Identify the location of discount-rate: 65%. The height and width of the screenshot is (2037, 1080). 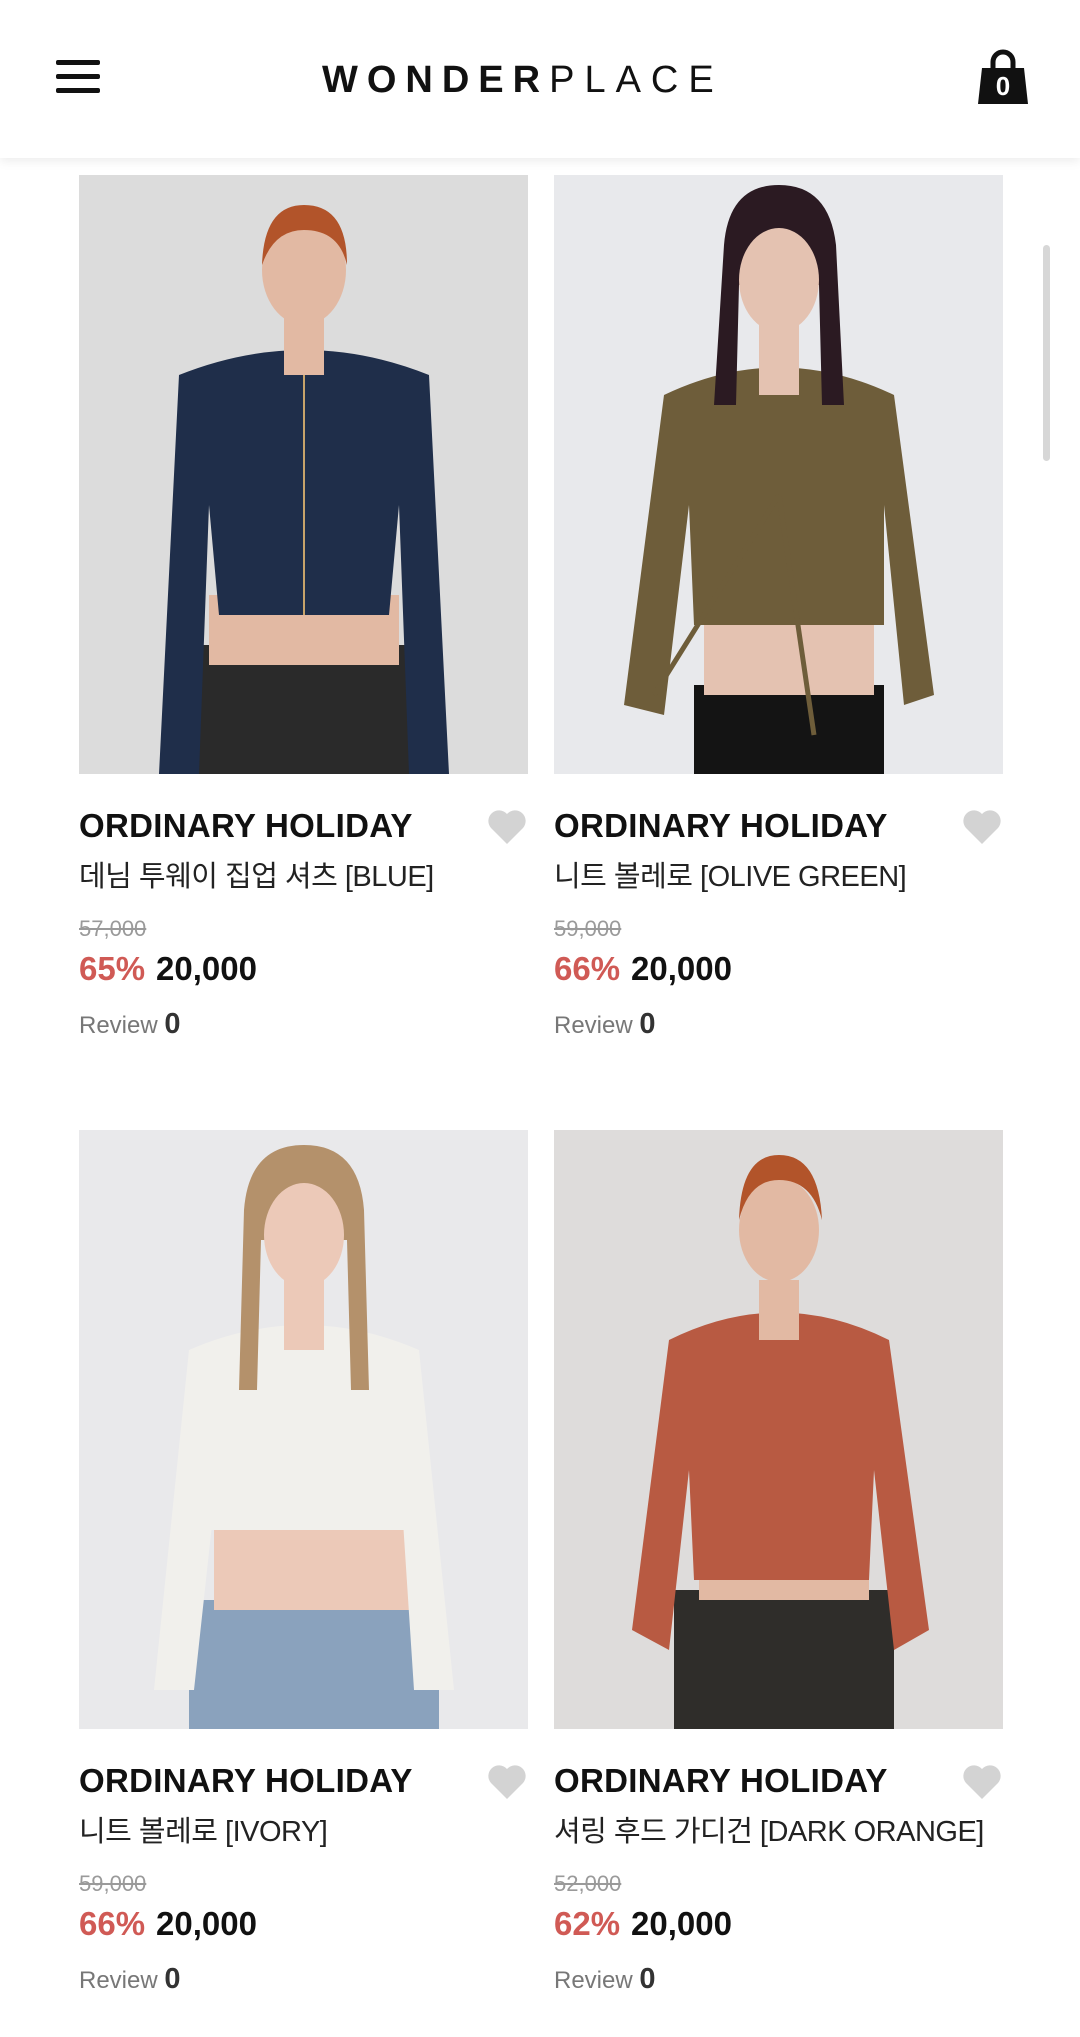
(112, 968).